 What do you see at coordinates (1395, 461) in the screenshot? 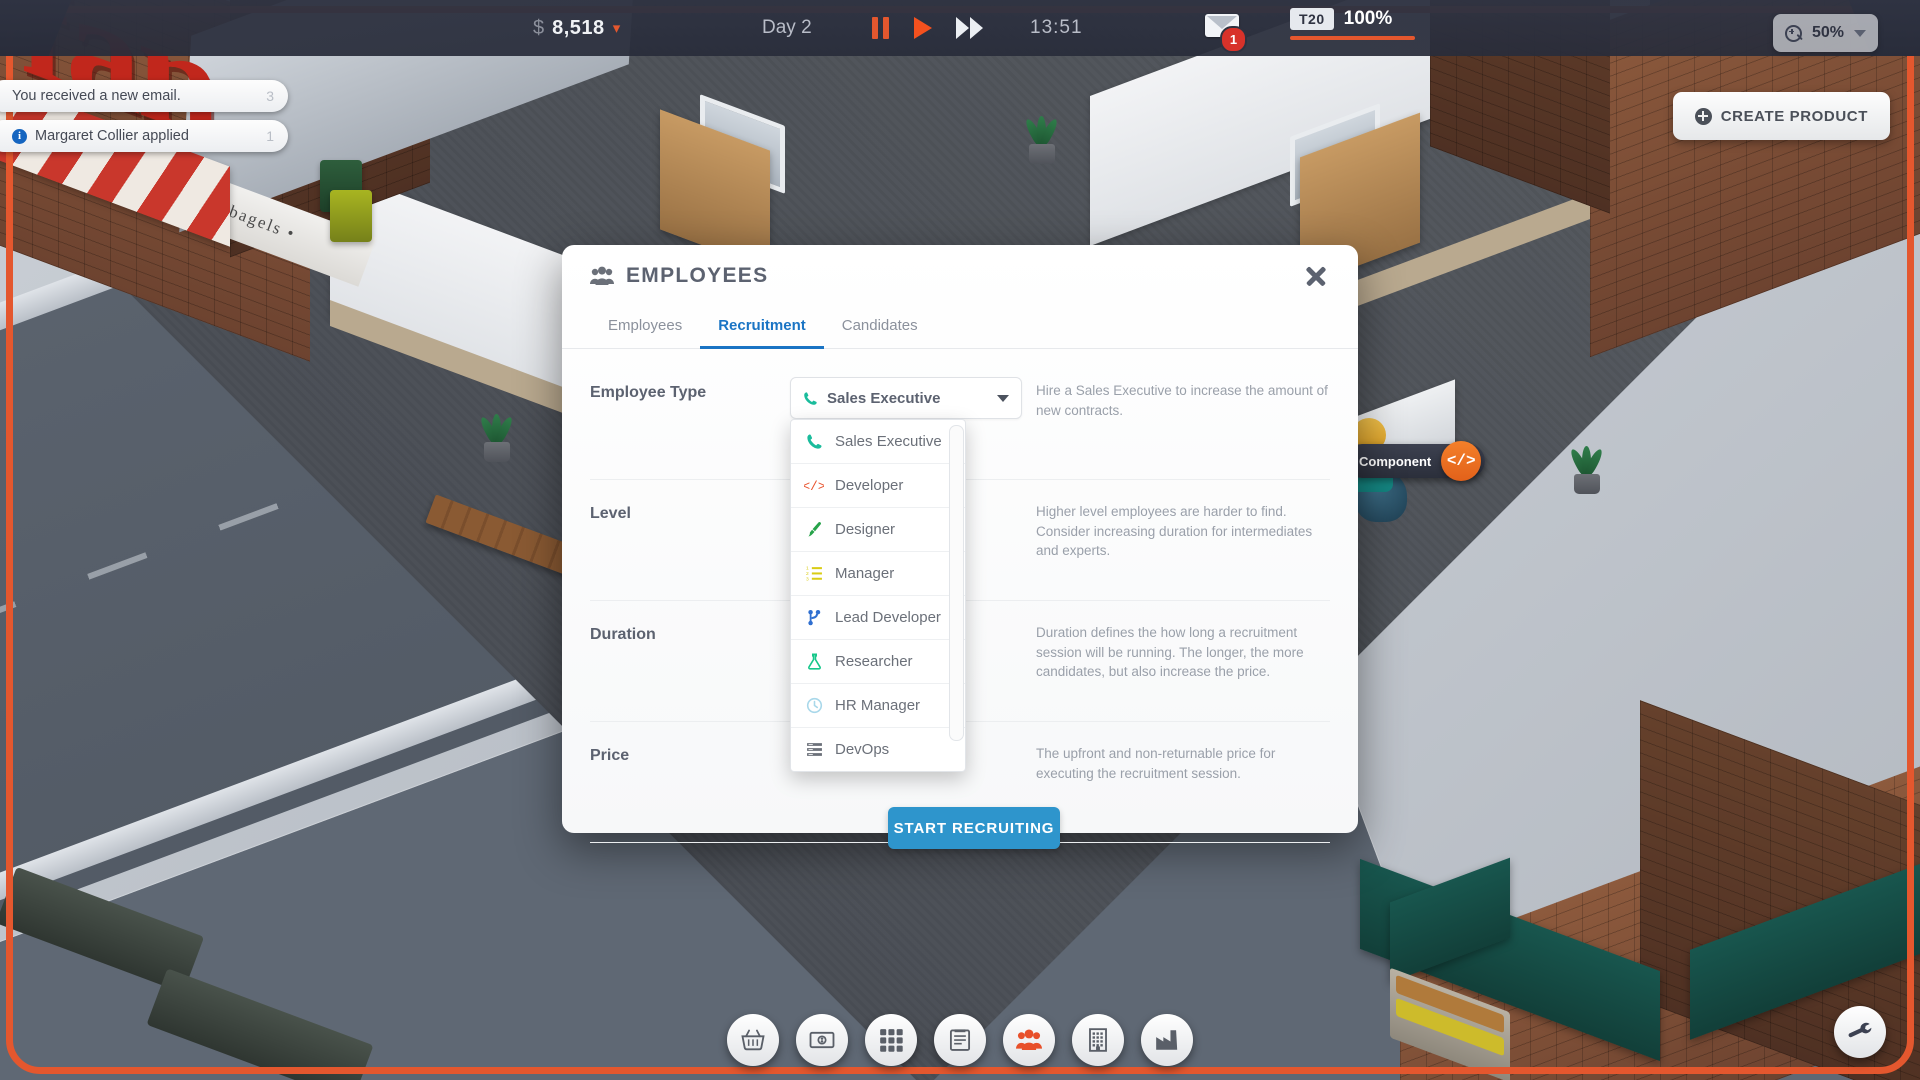
I see `component-task-label: Component` at bounding box center [1395, 461].